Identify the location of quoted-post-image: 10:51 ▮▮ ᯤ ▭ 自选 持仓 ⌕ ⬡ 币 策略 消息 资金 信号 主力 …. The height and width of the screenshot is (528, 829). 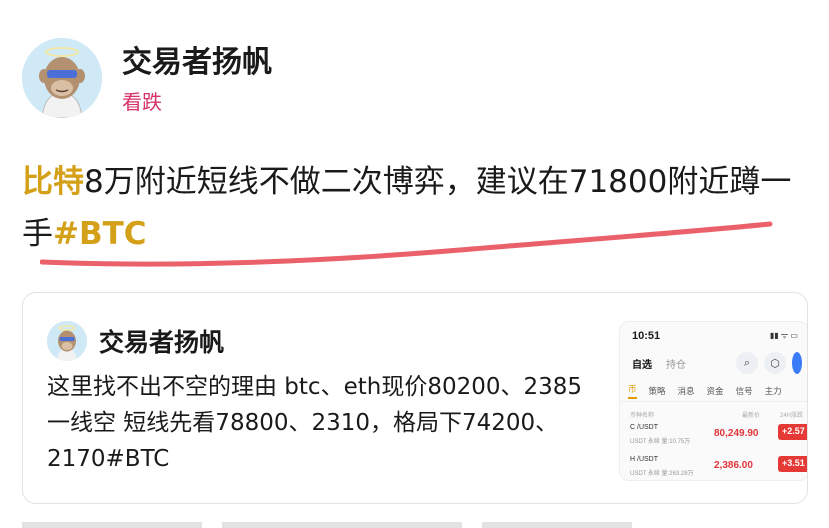
(713, 401).